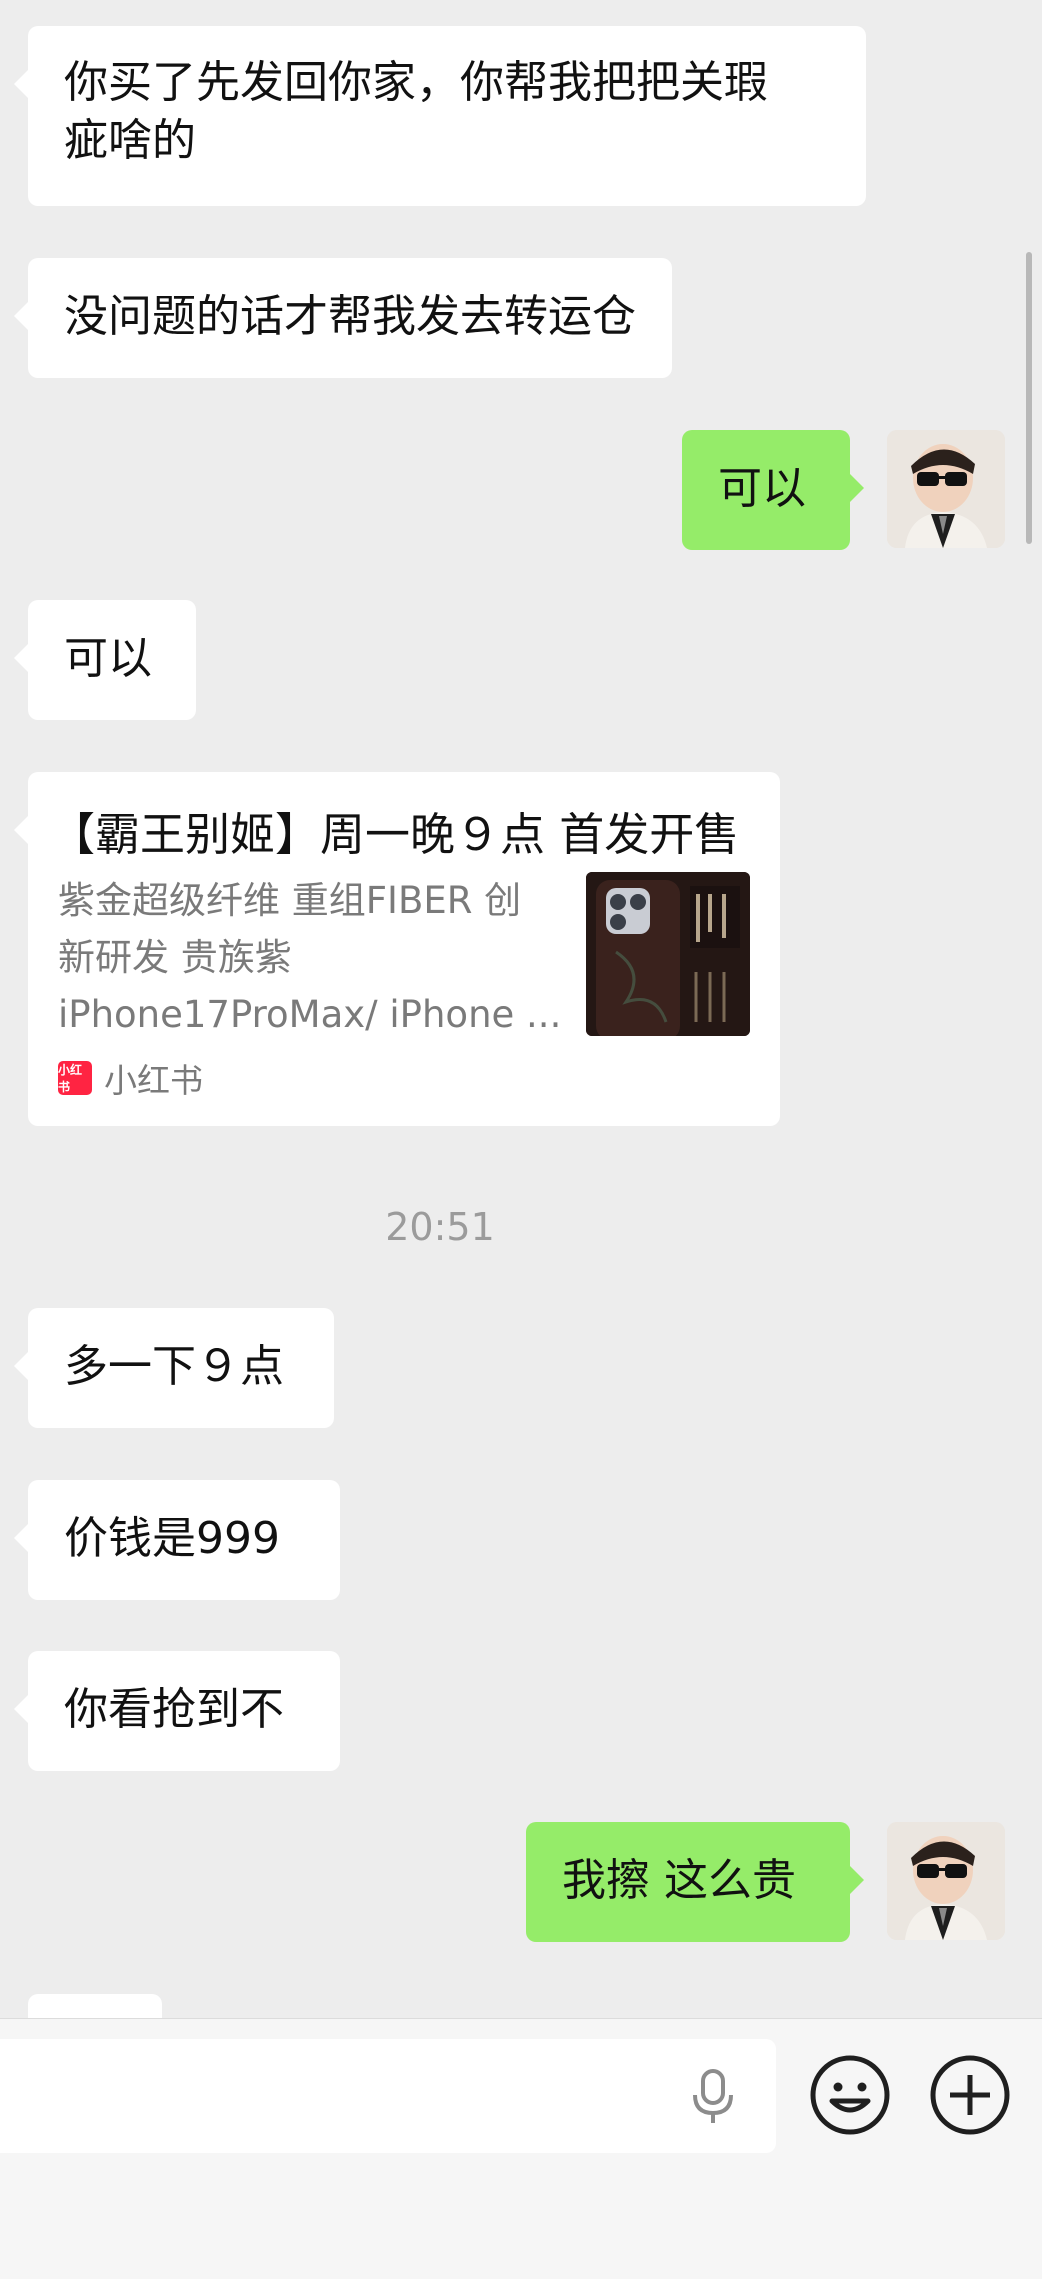 The image size is (1042, 2279). I want to click on input-bar, so click(521, 2148).